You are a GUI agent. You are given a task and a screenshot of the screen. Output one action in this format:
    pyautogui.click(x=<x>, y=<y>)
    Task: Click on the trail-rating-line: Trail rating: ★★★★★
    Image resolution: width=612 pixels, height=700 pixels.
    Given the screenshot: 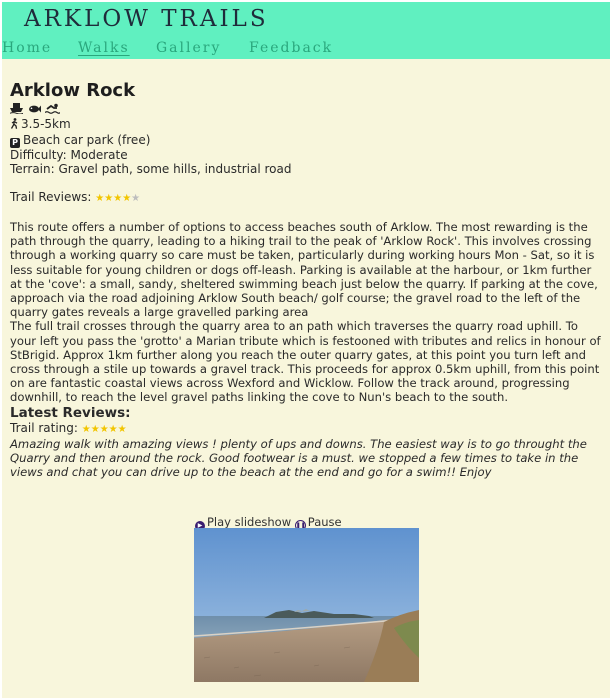 What is the action you would take?
    pyautogui.click(x=307, y=429)
    